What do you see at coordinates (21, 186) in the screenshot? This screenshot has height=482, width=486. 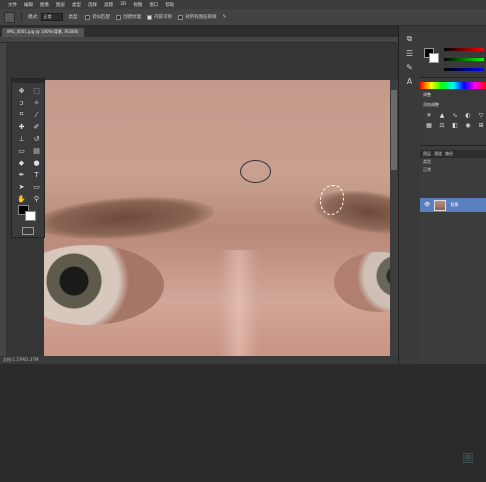 I see `path-select-icon: ➤` at bounding box center [21, 186].